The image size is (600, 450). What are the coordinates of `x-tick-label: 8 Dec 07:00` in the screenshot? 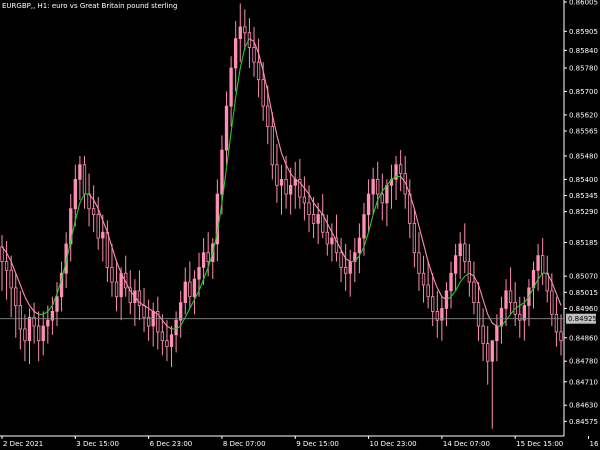 It's located at (244, 444).